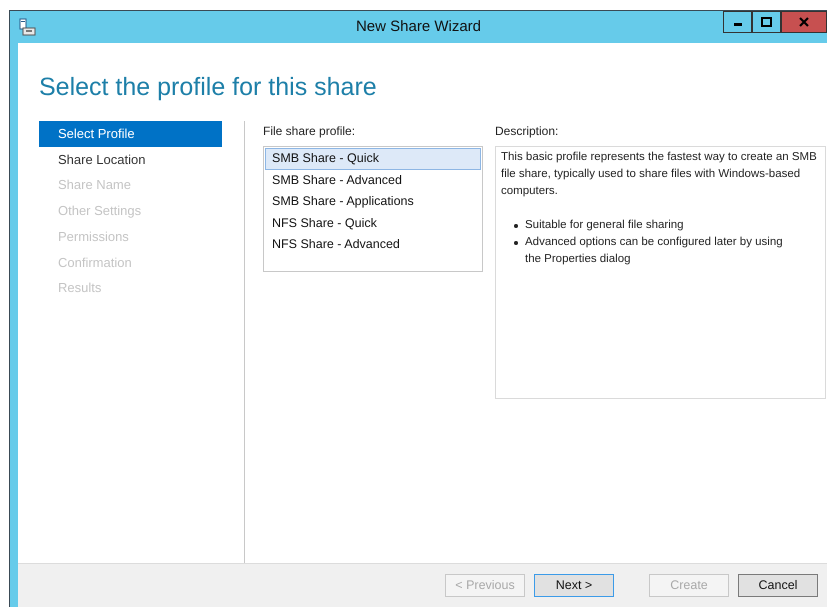 The height and width of the screenshot is (607, 827). I want to click on bullet-text: Advanced options can be configured later by using the Properties dialog, so click(654, 251).